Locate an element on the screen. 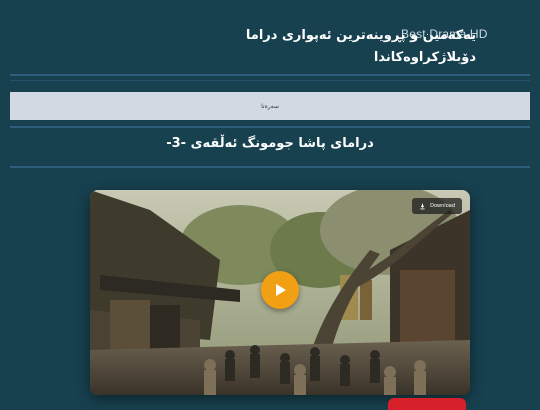 This screenshot has height=410, width=540. nav-home-label: سەرەتا is located at coordinates (270, 106).